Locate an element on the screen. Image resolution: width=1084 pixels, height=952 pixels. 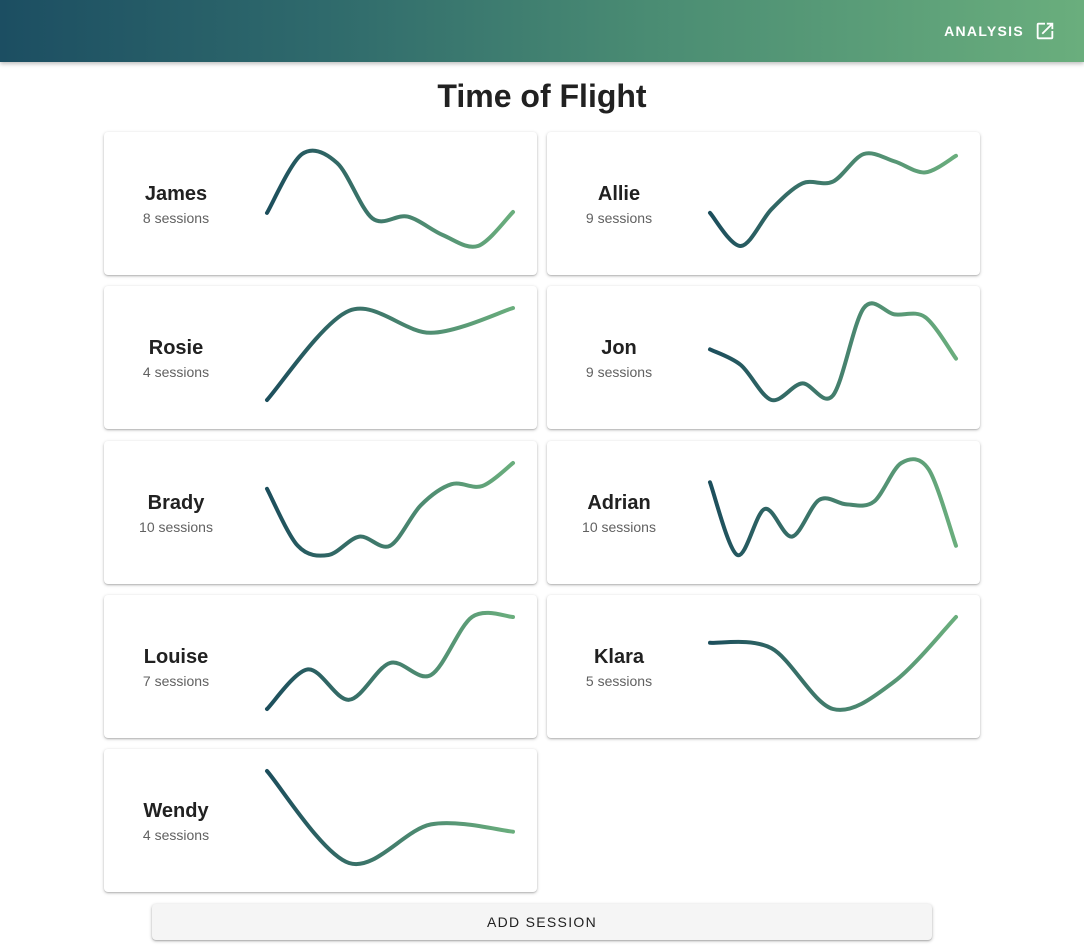
athlete-name: Wendy is located at coordinates (176, 810).